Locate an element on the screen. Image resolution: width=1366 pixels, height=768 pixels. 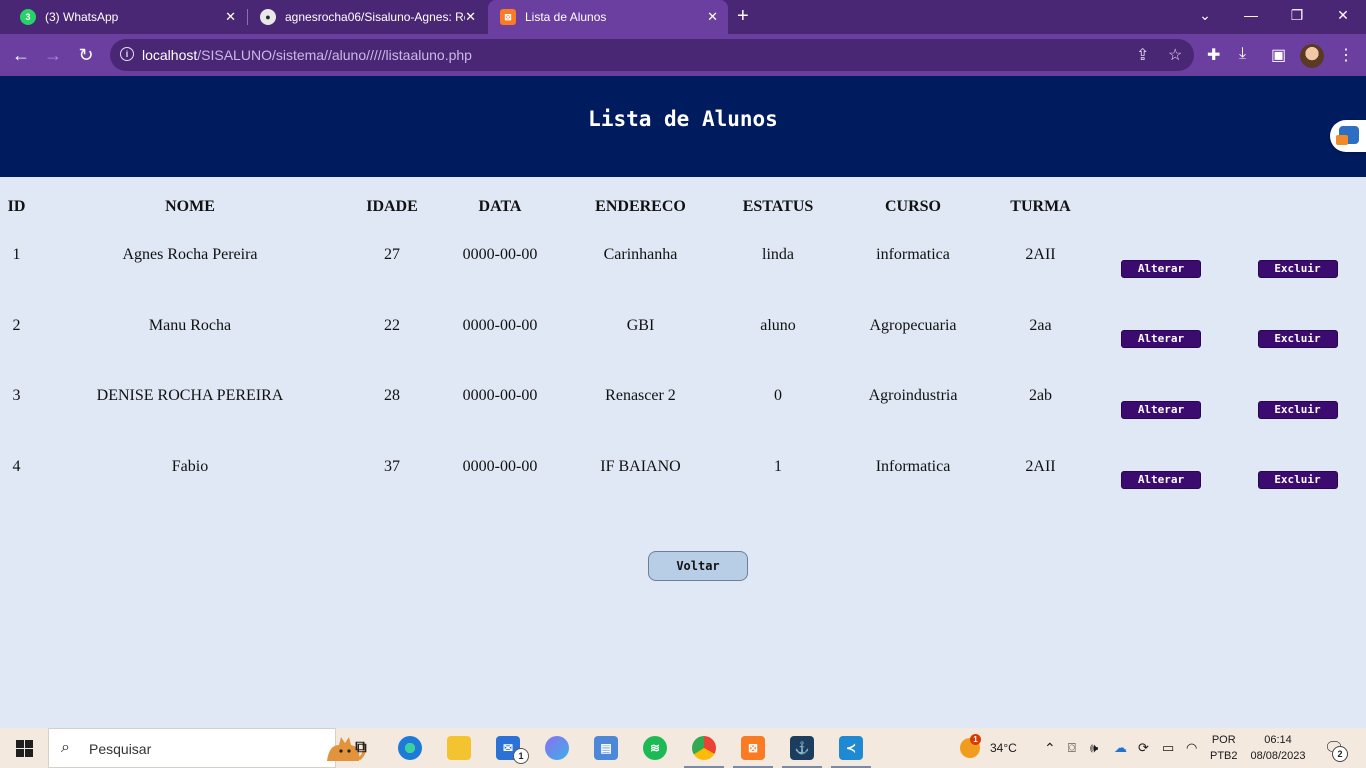
translate-extension-icon is located at coordinates (1348, 136).